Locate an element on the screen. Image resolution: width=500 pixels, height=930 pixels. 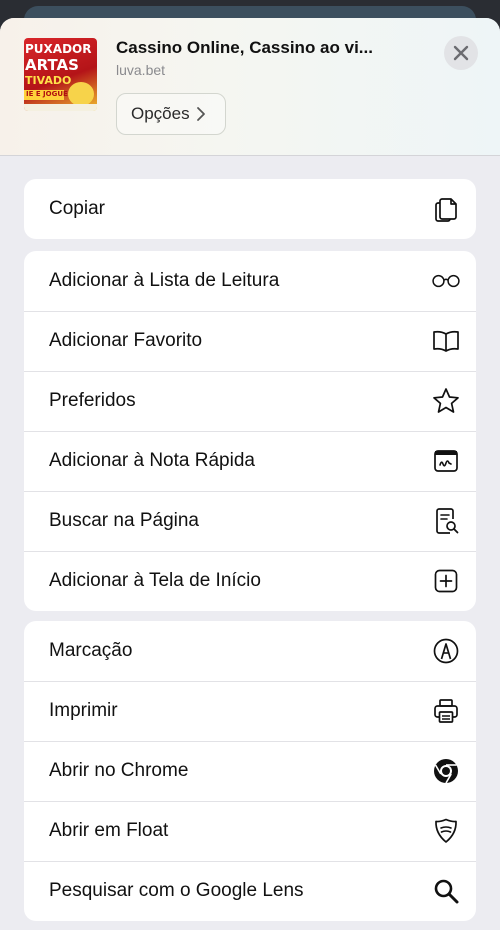
action-label: Abrir em Float is located at coordinates (109, 830).